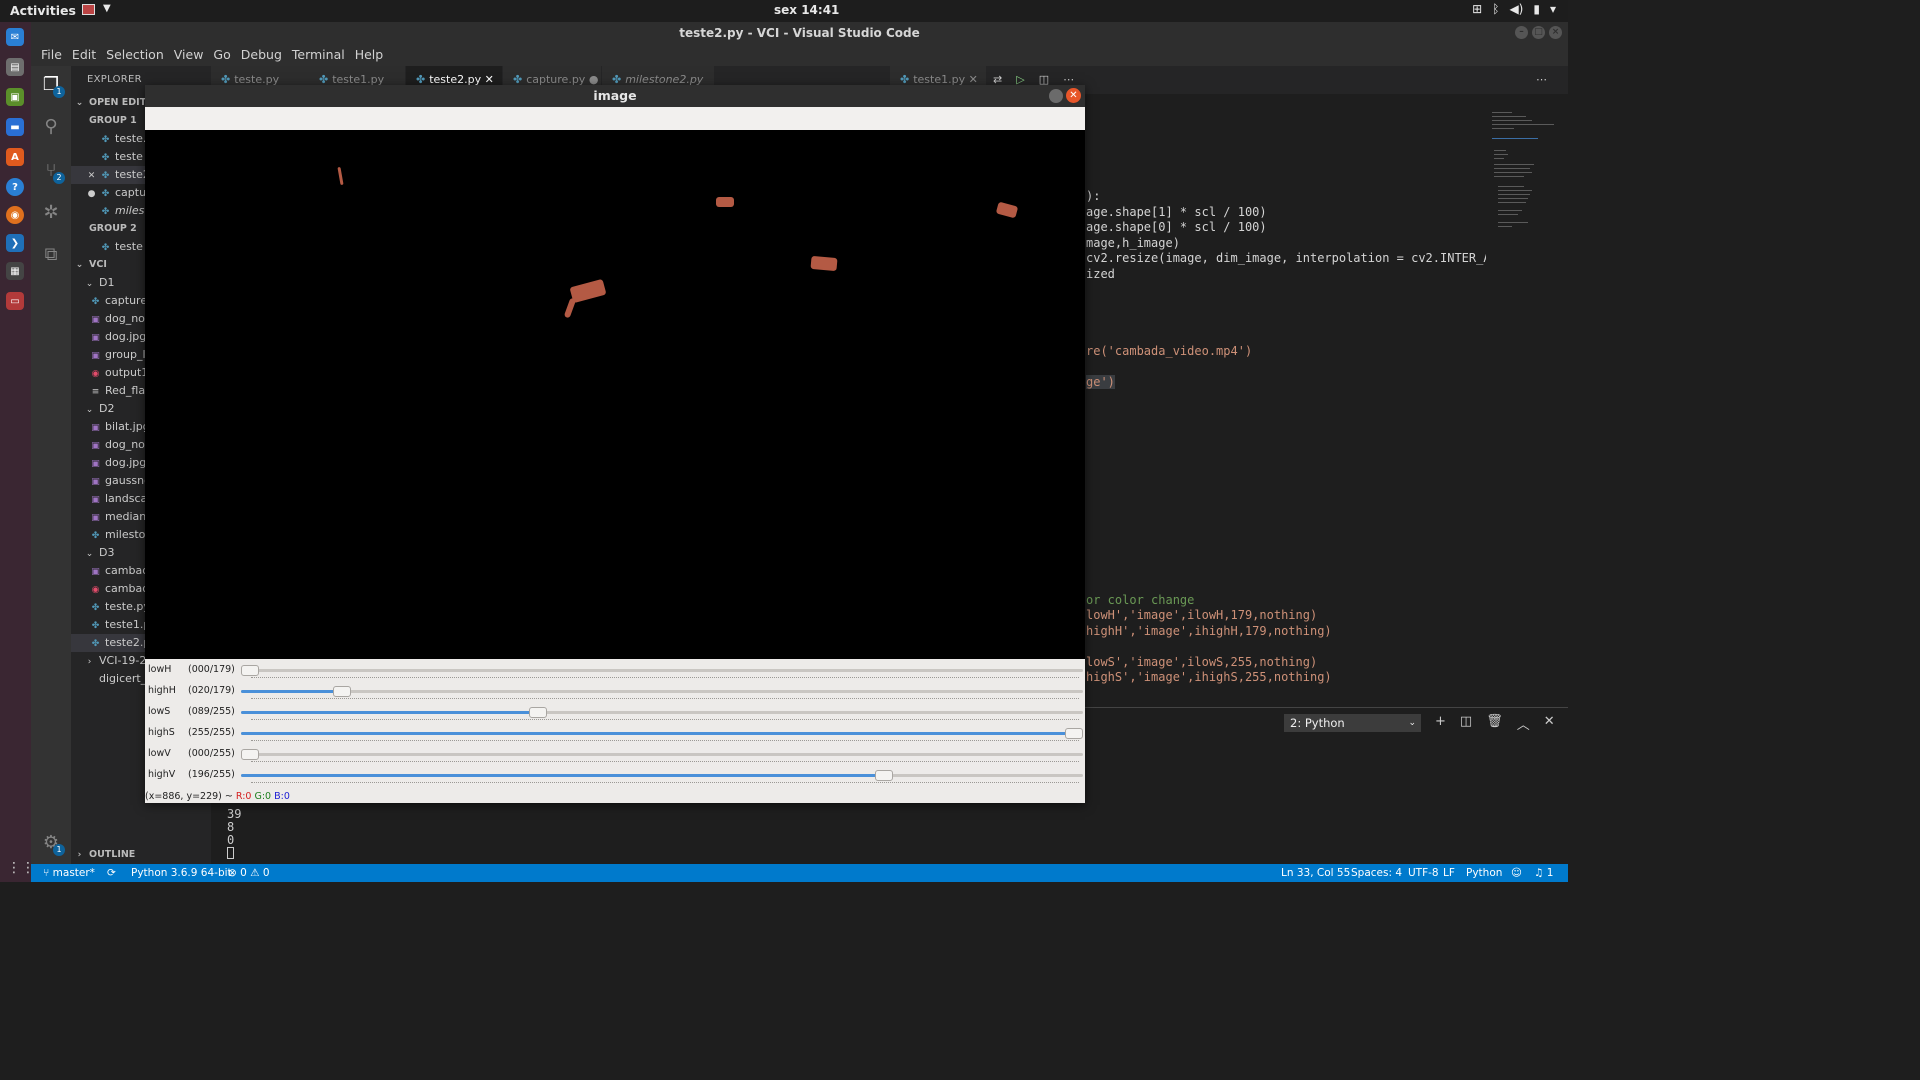 The image size is (1920, 1080). I want to click on trackbar-ticks, so click(665, 761).